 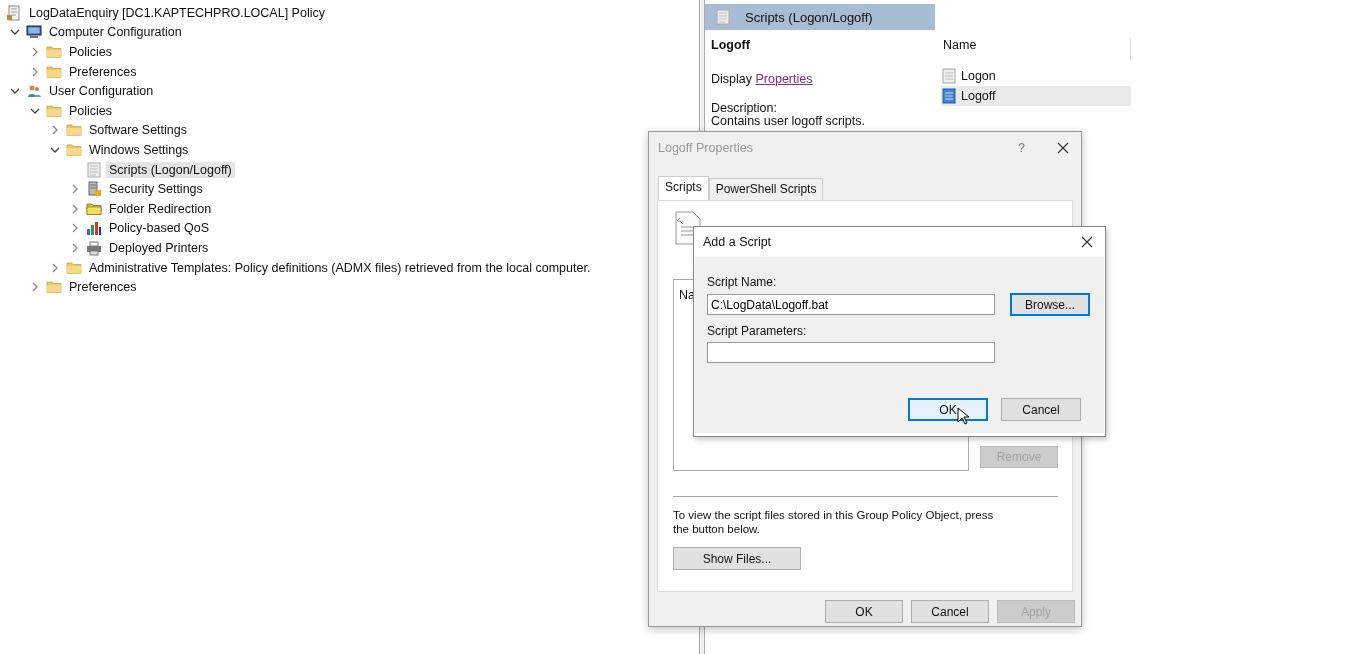 I want to click on field-label: Script Parameters:, so click(x=757, y=331).